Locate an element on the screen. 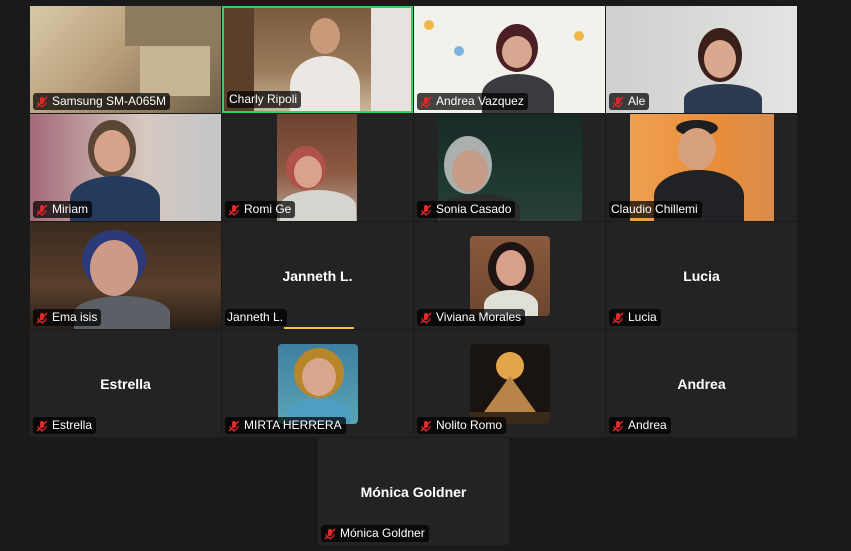 The width and height of the screenshot is (851, 551). name-label: Estrella is located at coordinates (65, 425).